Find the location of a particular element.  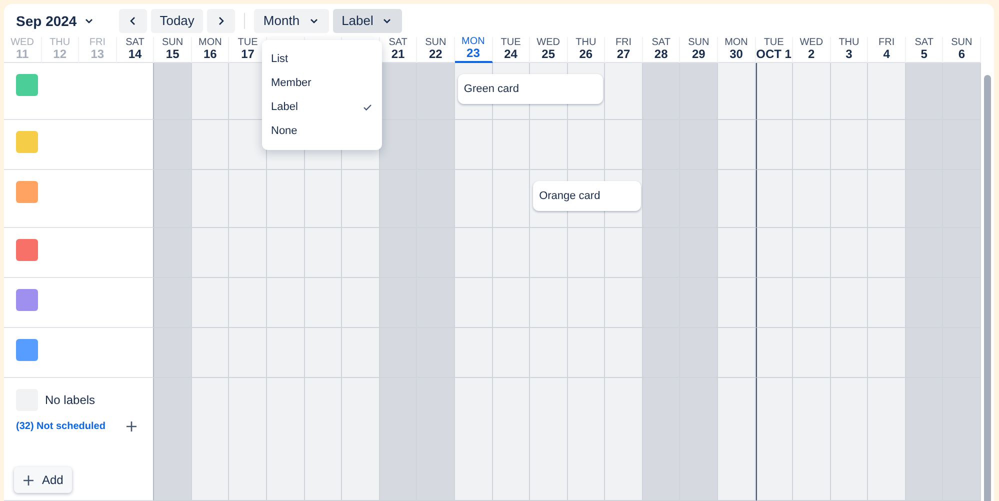

calendar-card: Orange card is located at coordinates (587, 196).